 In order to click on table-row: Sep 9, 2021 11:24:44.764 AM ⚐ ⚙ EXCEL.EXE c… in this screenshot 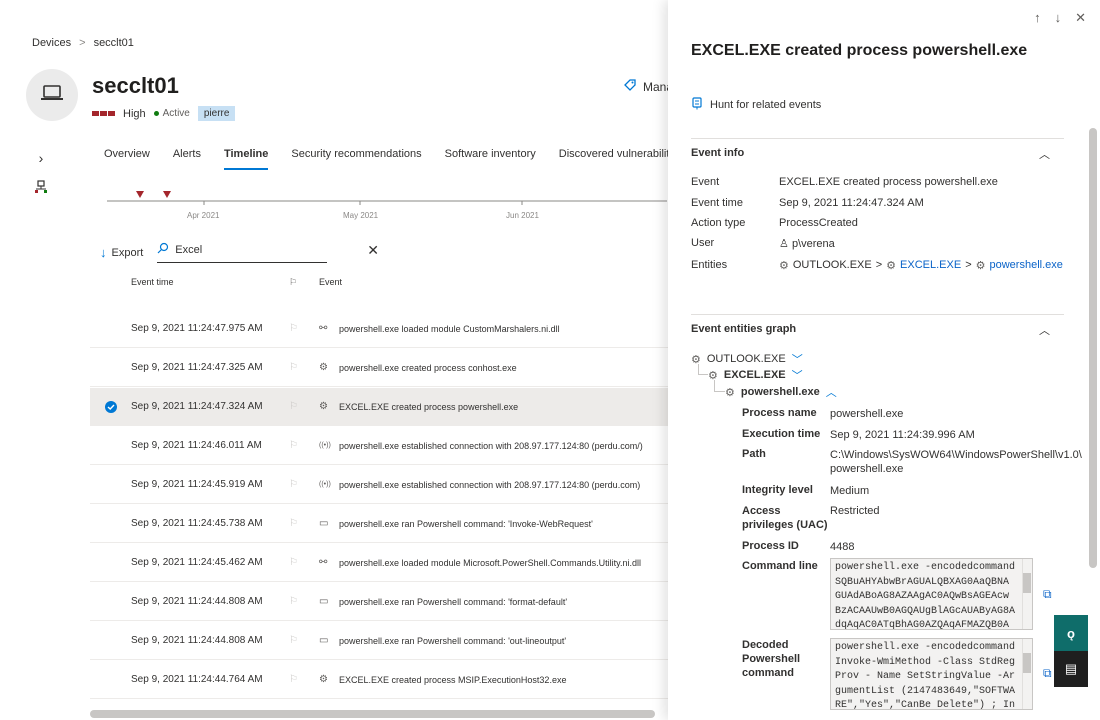, I will do `click(380, 680)`.